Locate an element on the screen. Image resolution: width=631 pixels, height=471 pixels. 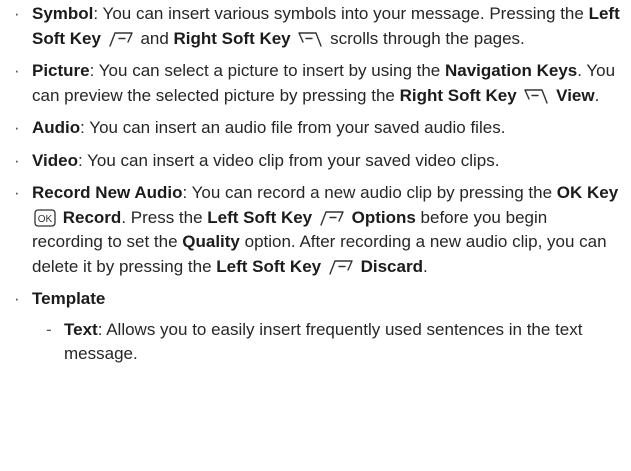
picture-text-3: . is located at coordinates (597, 95).